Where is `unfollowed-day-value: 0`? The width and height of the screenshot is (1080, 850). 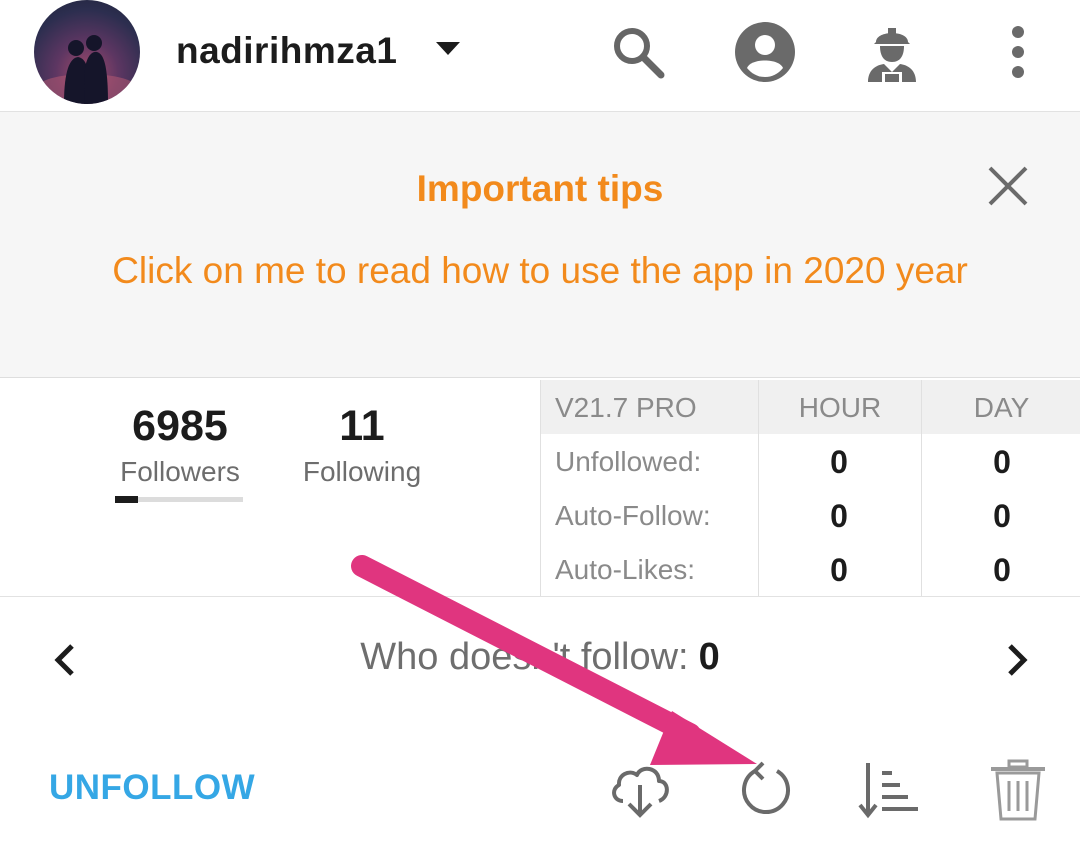 unfollowed-day-value: 0 is located at coordinates (1002, 462).